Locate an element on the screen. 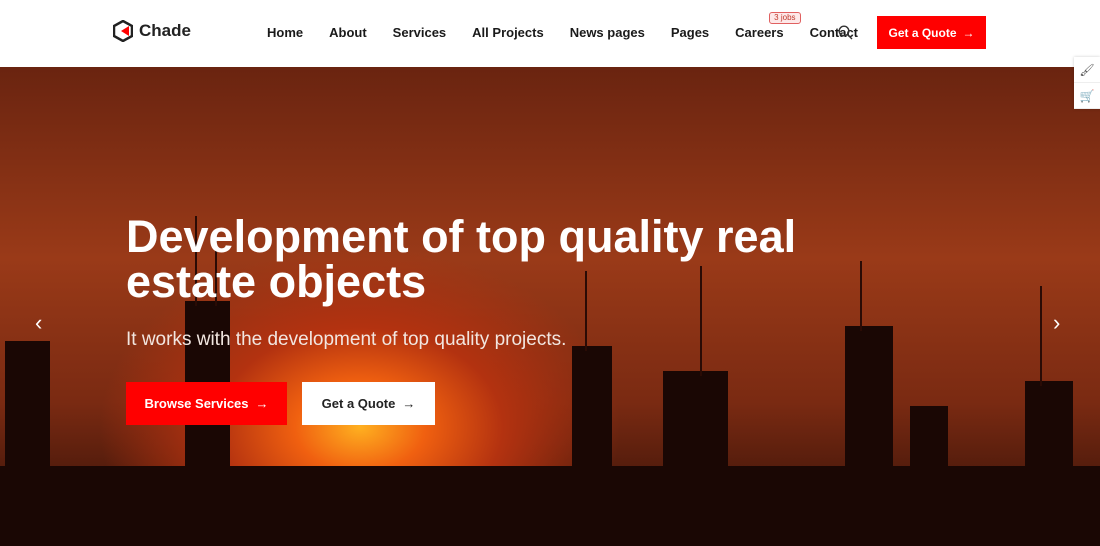  hero-quote-label: Get a Quote is located at coordinates (358, 403).